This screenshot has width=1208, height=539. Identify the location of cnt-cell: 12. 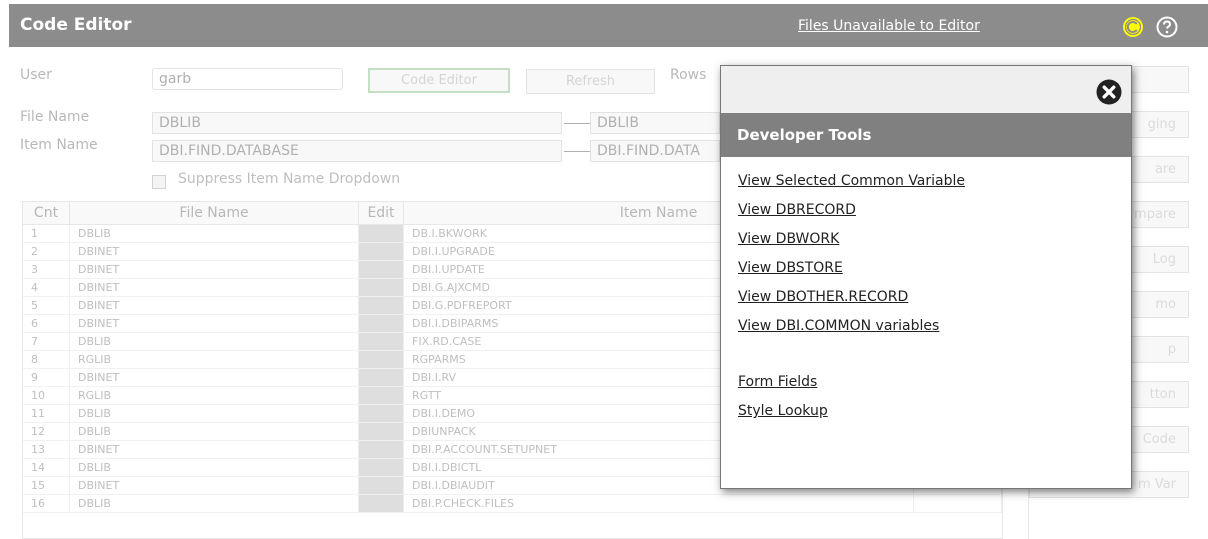
(46, 431).